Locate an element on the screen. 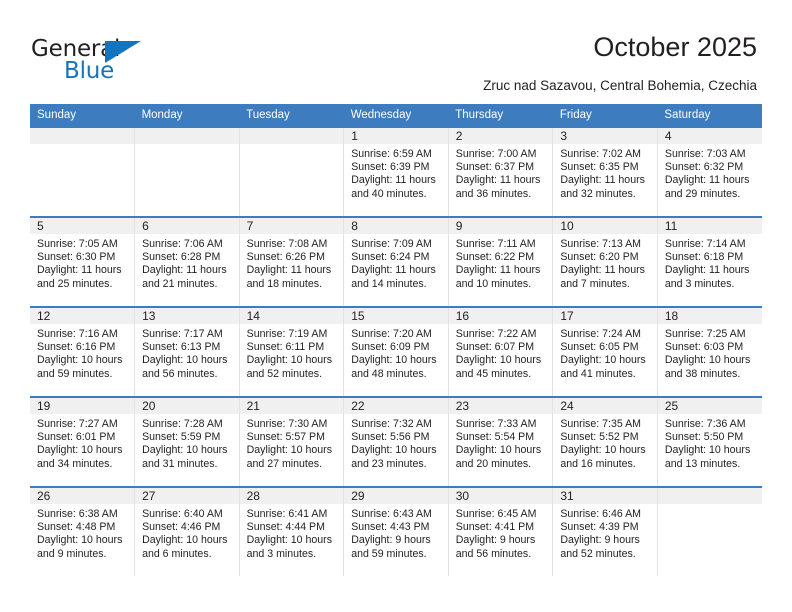 The width and height of the screenshot is (792, 612). day-number: 7 is located at coordinates (291, 226).